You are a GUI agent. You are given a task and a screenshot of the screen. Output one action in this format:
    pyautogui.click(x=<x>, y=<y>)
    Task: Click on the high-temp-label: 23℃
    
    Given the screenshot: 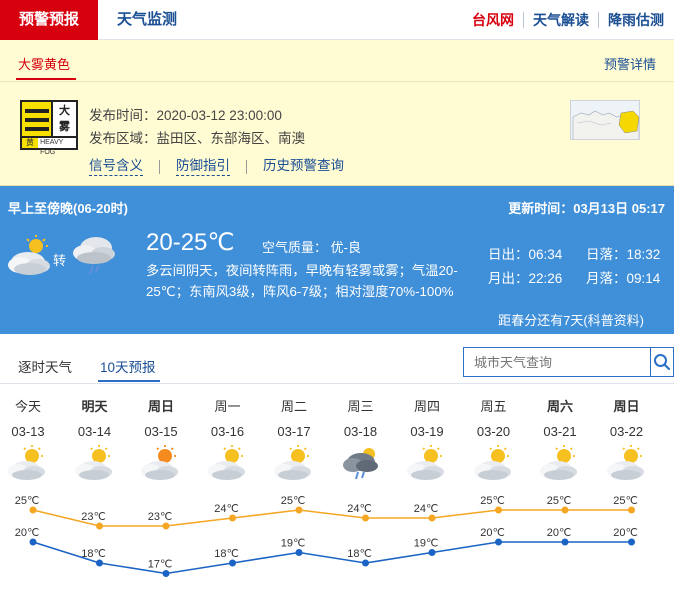 What is the action you would take?
    pyautogui.click(x=93, y=517)
    